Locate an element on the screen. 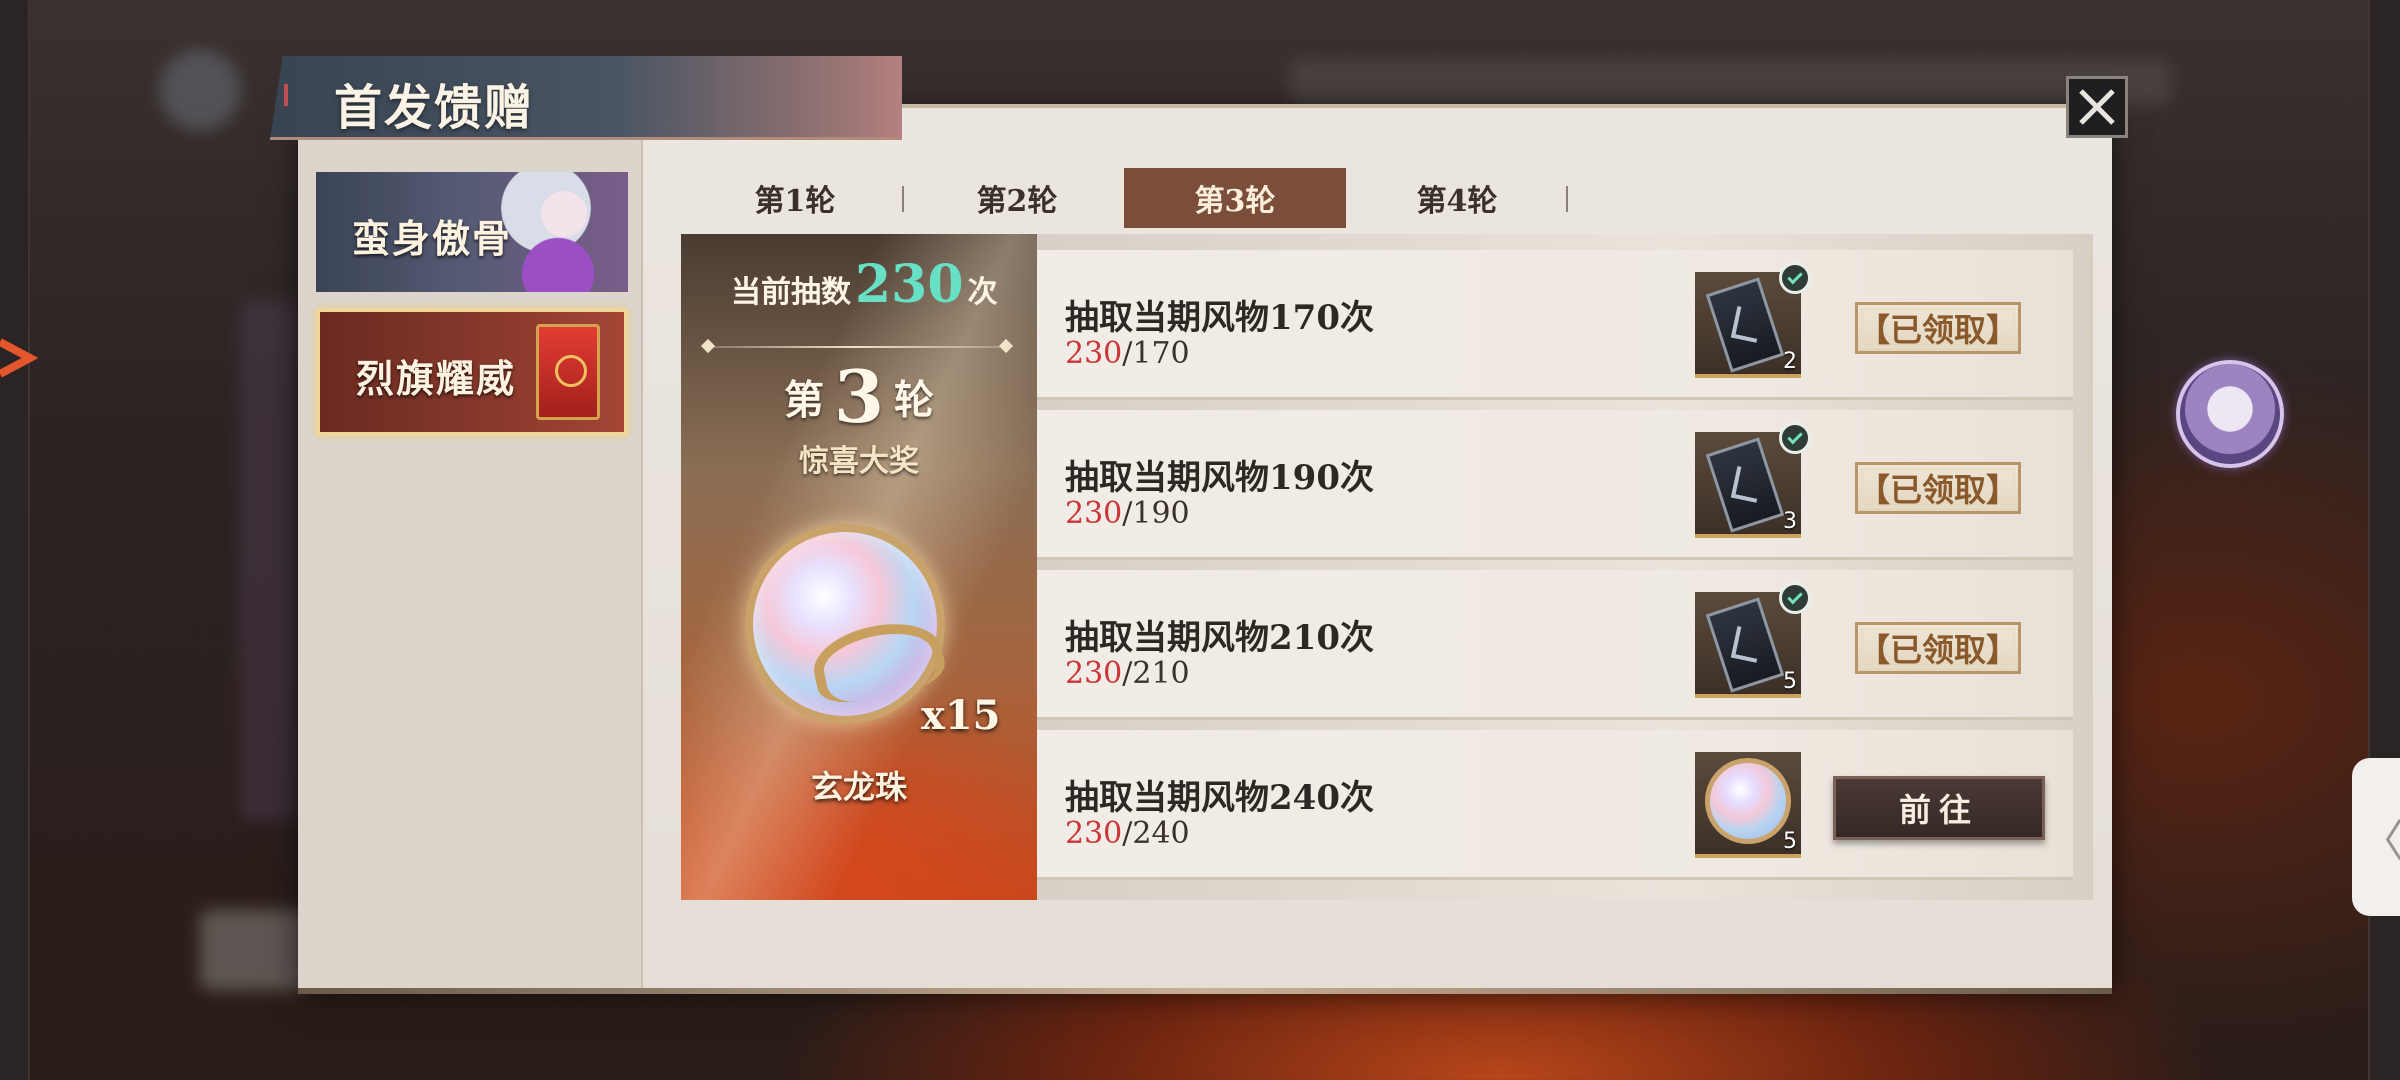 The image size is (2400, 1080). sidebar-item-label: 蛮身傲骨 is located at coordinates (432, 238).